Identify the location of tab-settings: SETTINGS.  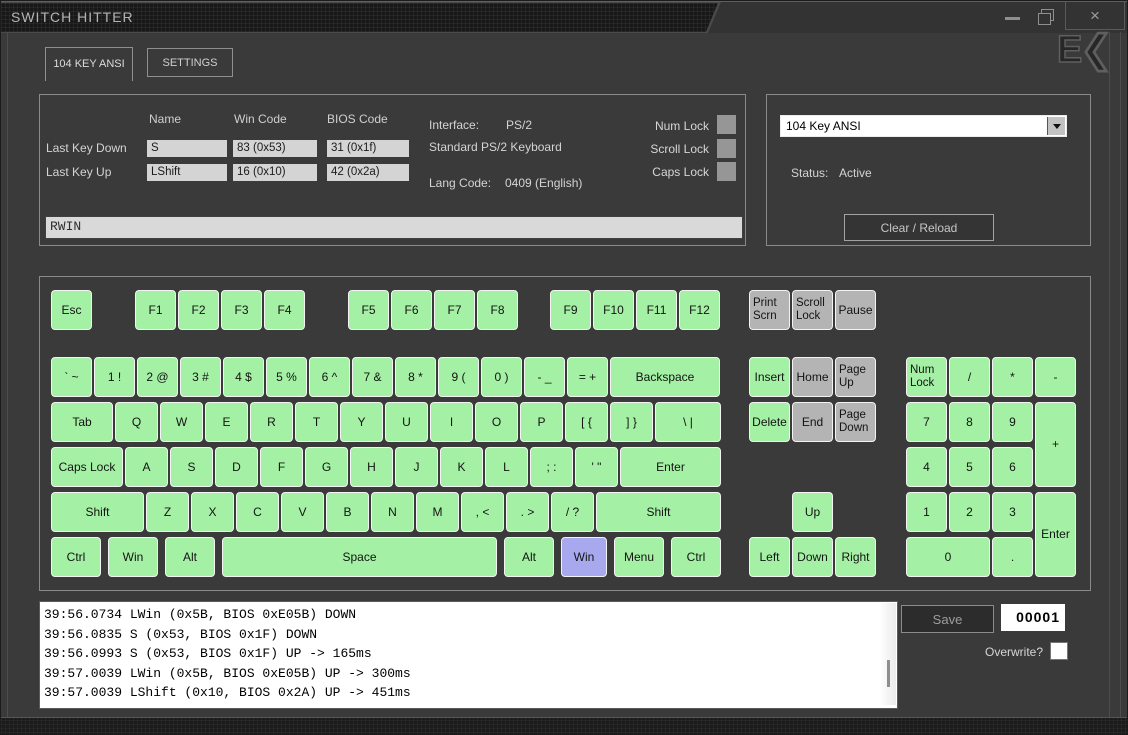
(190, 62).